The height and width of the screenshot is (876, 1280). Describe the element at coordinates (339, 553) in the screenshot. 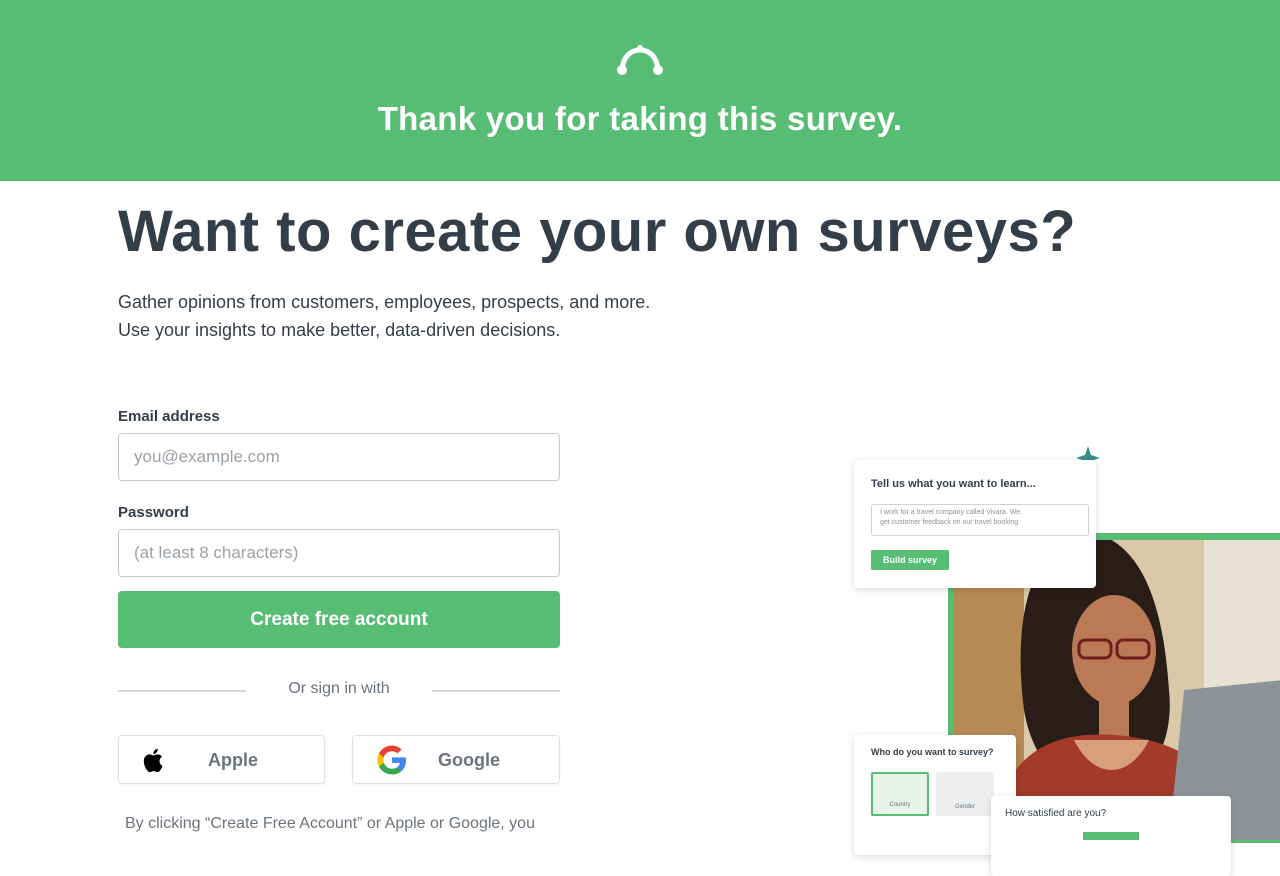

I see `password-field` at that location.